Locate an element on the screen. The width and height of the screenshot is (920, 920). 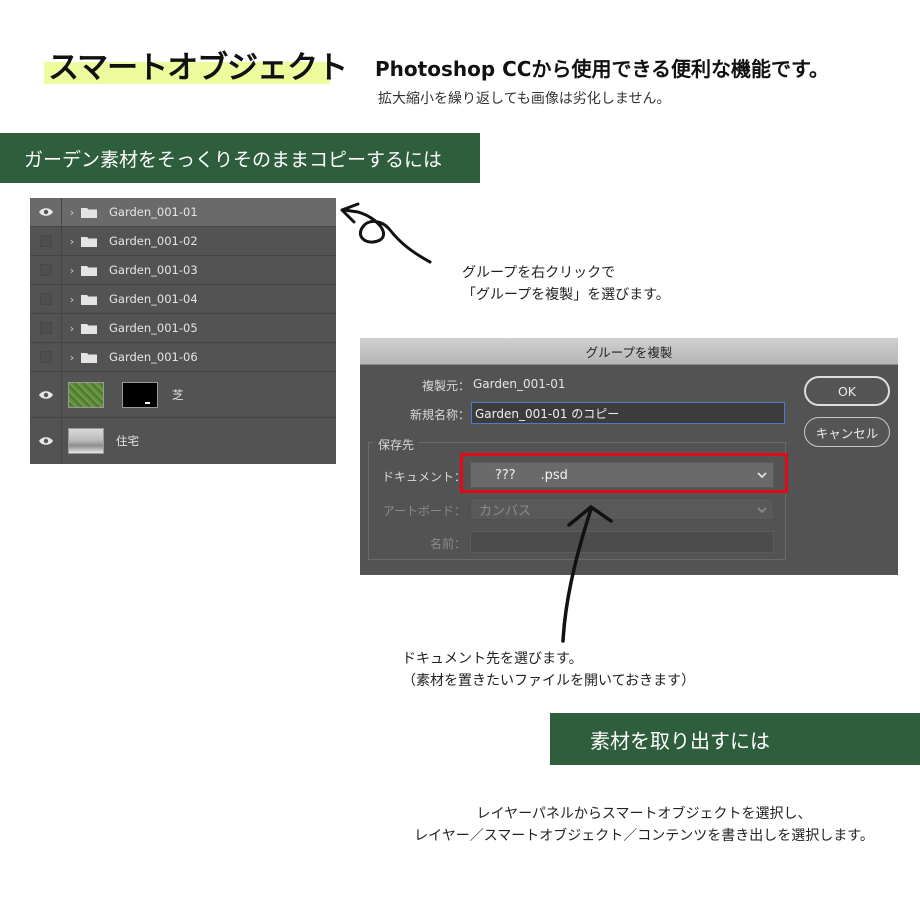
layer-name: Garden_001-04 is located at coordinates (153, 299).